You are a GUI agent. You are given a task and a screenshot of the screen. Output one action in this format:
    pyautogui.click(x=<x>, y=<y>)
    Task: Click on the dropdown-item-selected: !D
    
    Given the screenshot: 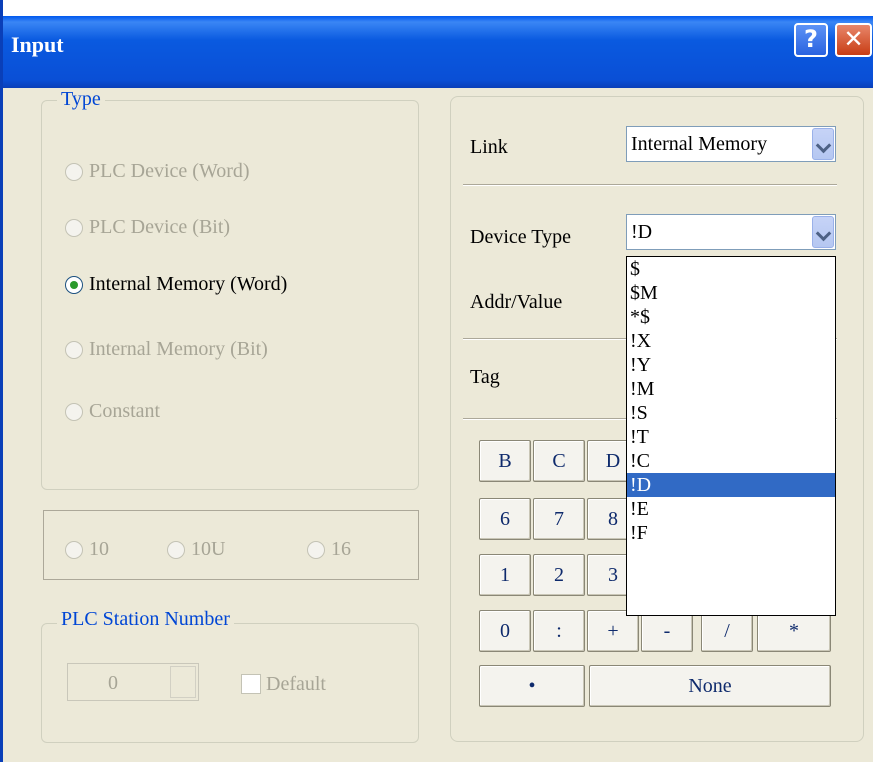 What is the action you would take?
    pyautogui.click(x=731, y=485)
    